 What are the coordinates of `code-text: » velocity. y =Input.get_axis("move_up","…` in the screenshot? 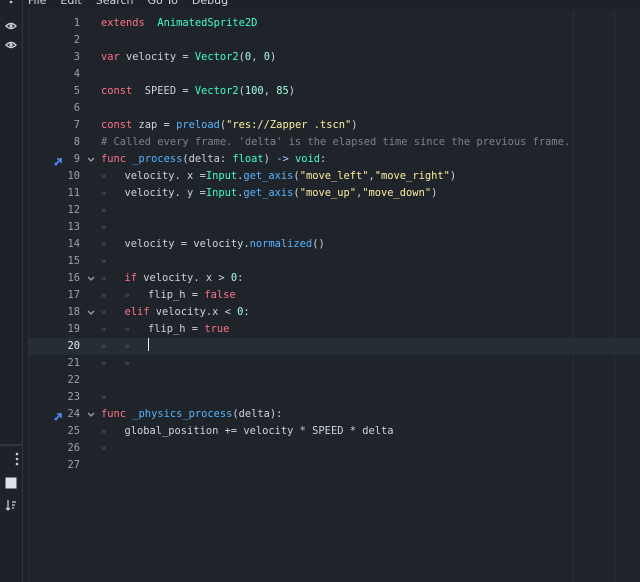 It's located at (269, 194).